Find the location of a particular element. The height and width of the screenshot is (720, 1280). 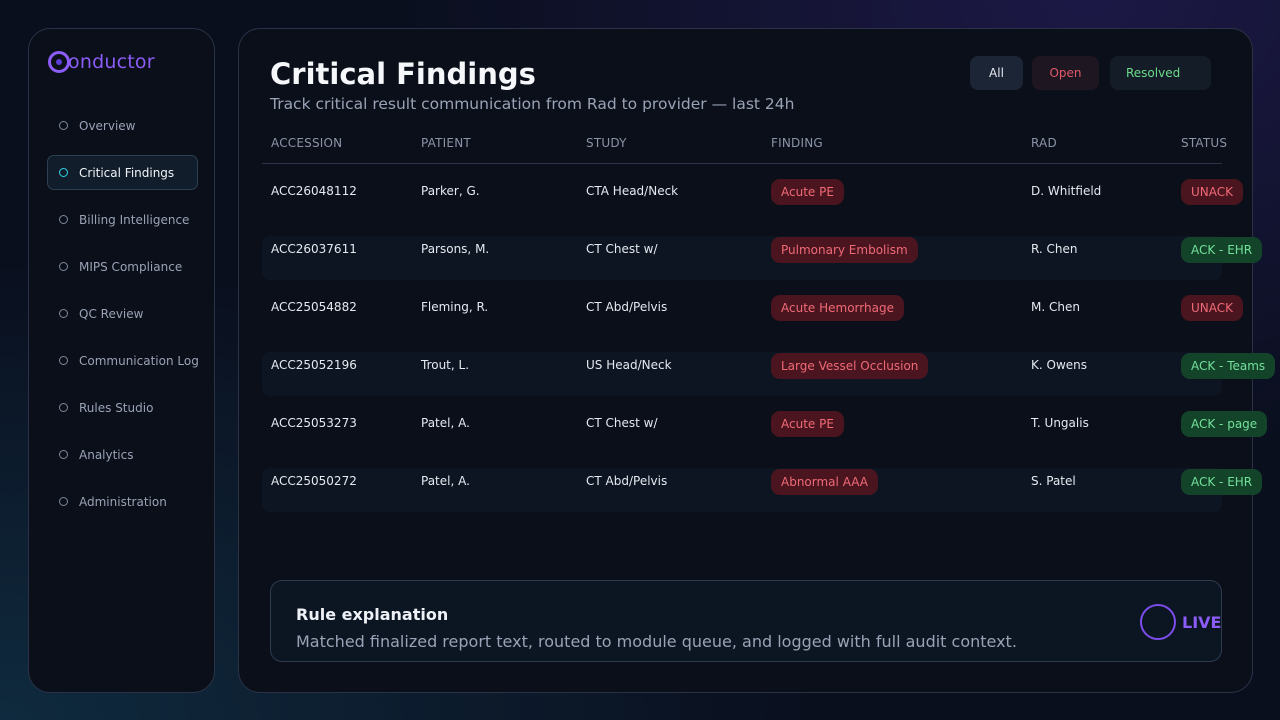

filter-all-button: All is located at coordinates (996, 73).